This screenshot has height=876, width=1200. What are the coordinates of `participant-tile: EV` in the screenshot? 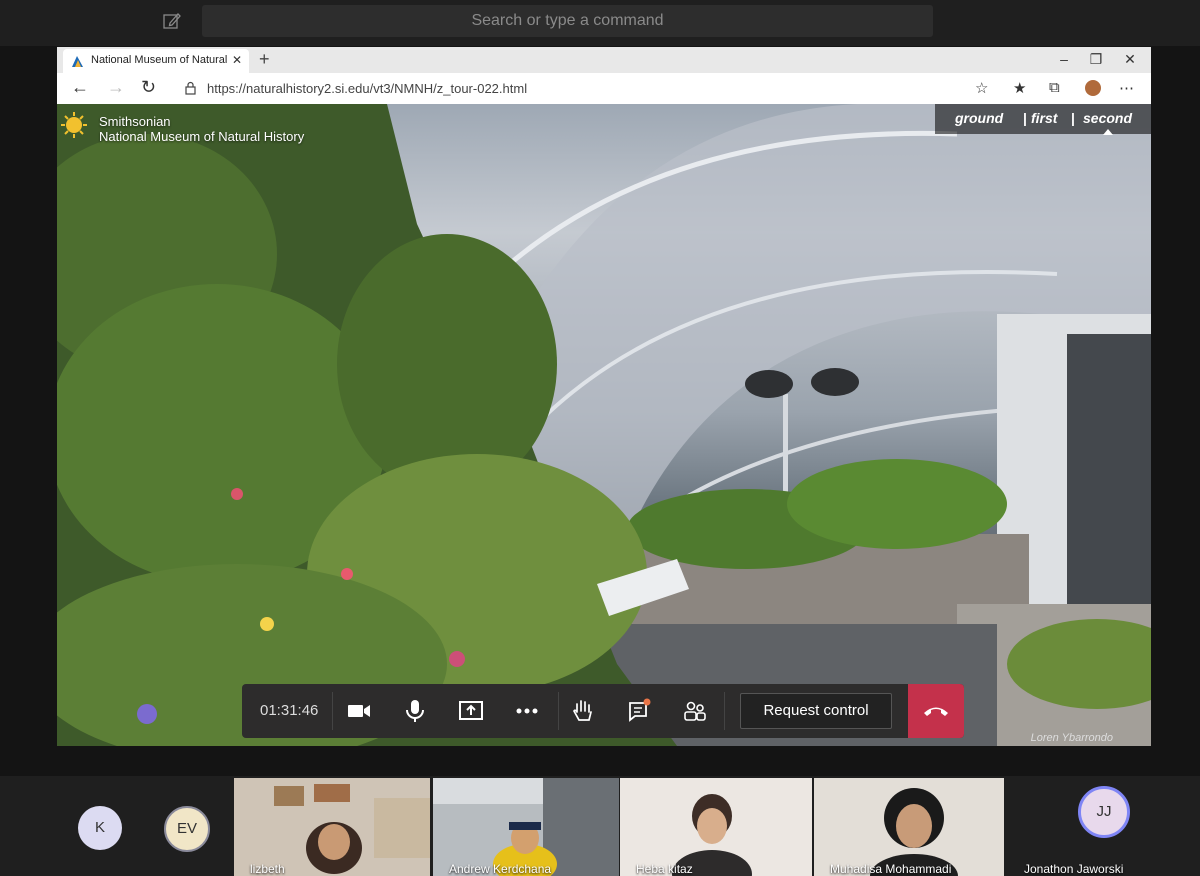 It's located at (189, 827).